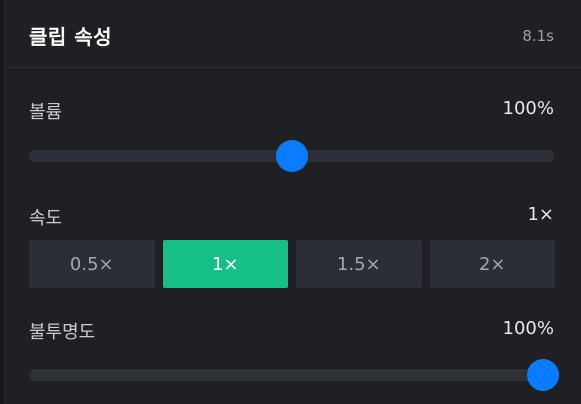 Image resolution: width=581 pixels, height=404 pixels. What do you see at coordinates (71, 37) in the screenshot?
I see `panel-title: 클립 속성` at bounding box center [71, 37].